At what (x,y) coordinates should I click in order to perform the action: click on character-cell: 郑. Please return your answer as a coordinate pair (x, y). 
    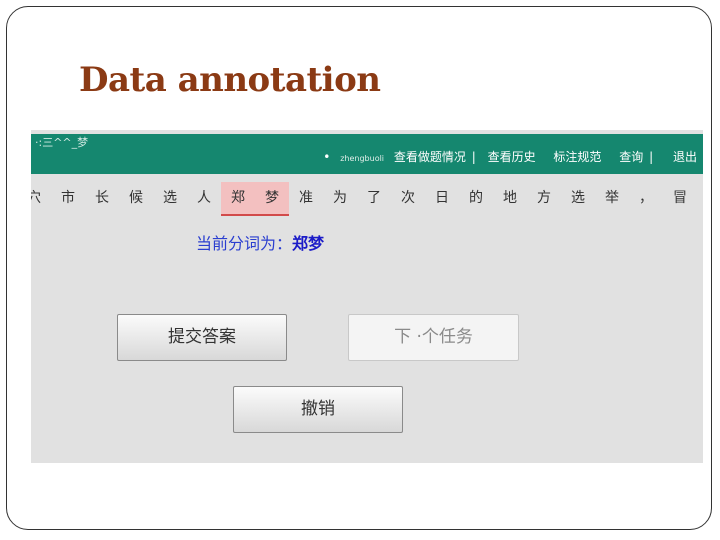
    Looking at the image, I should click on (238, 199).